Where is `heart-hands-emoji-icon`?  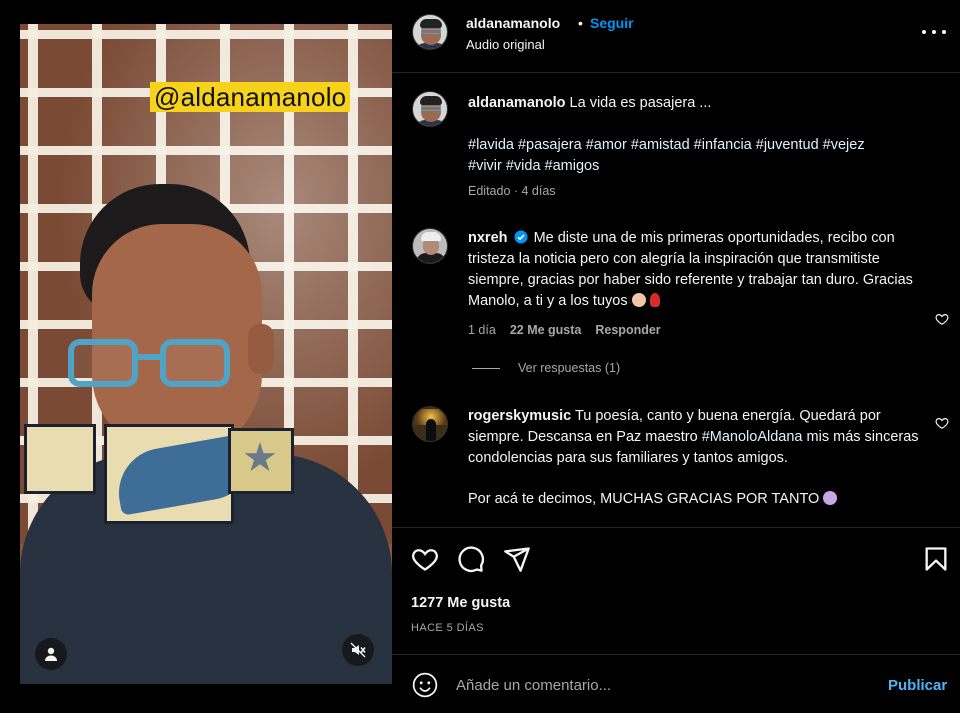
heart-hands-emoji-icon is located at coordinates (638, 300).